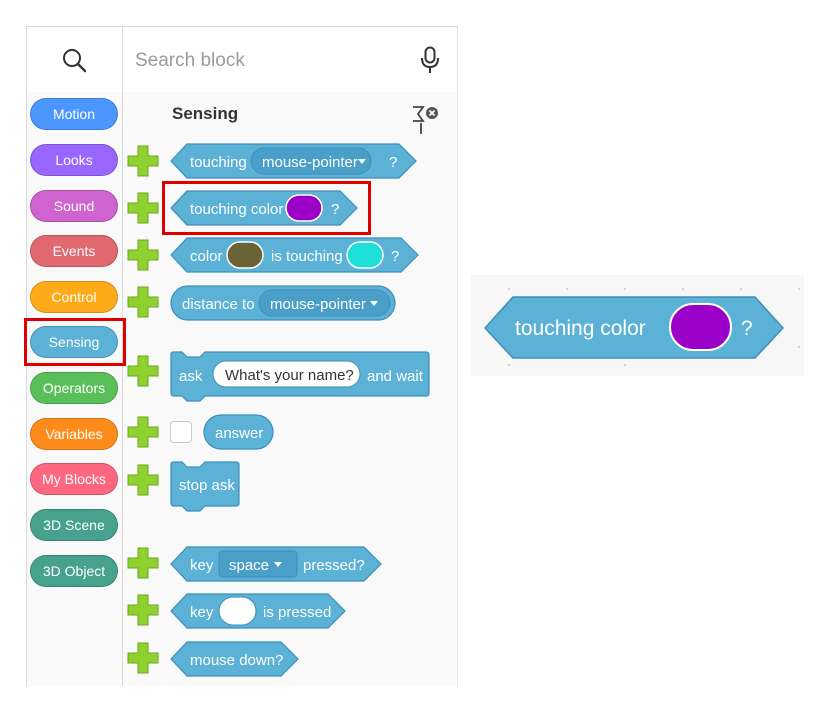  I want to click on key-pressed-block: key space pressed?, so click(277, 564).